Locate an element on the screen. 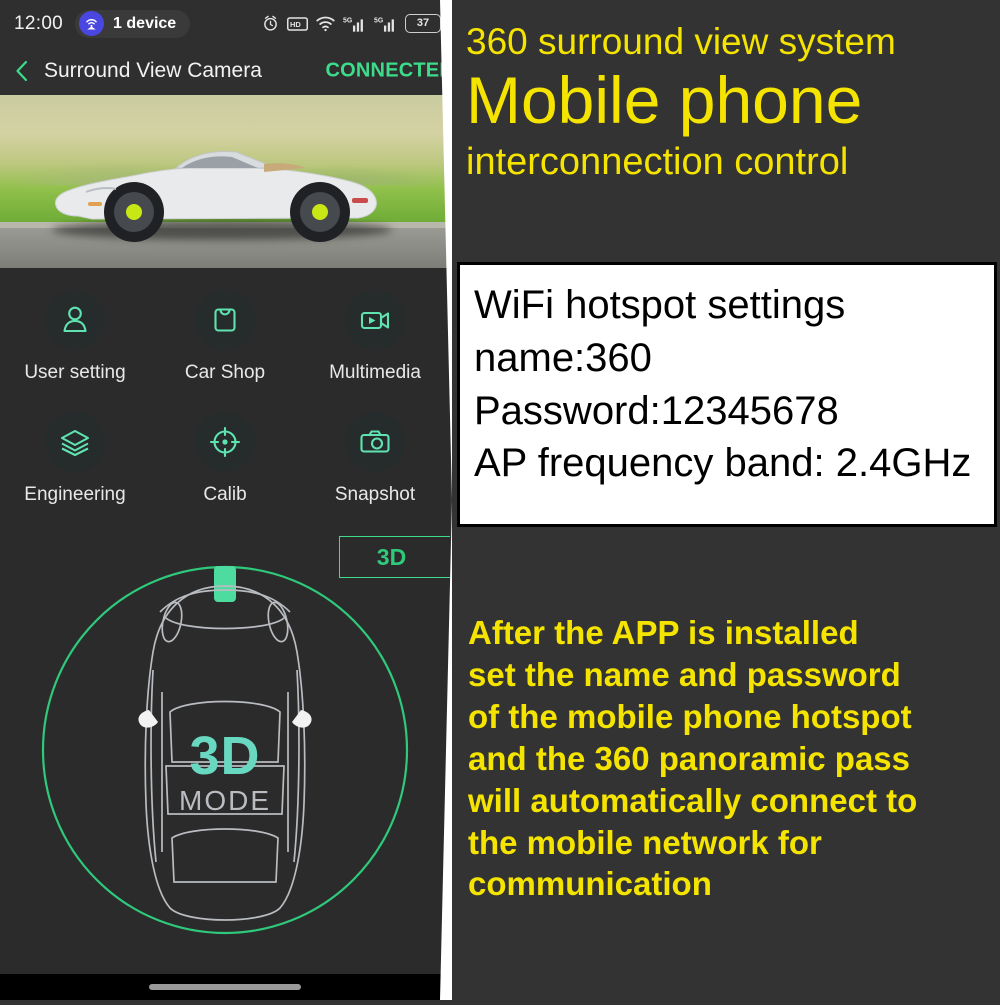 This screenshot has height=1005, width=1000. user-icon is located at coordinates (75, 319).